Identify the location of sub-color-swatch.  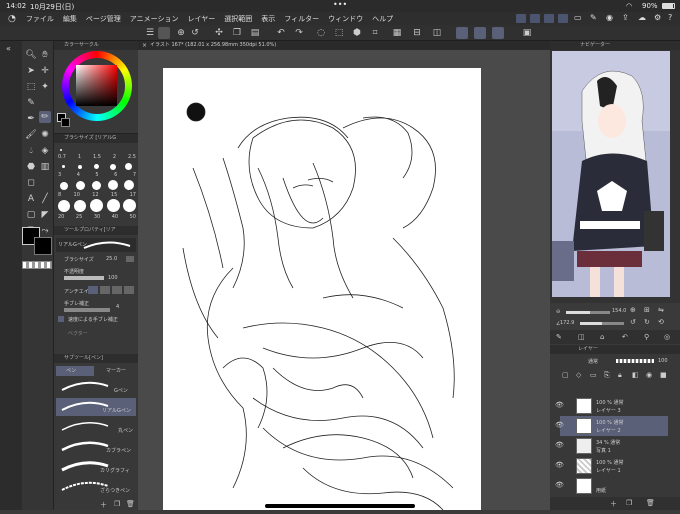
(43, 246).